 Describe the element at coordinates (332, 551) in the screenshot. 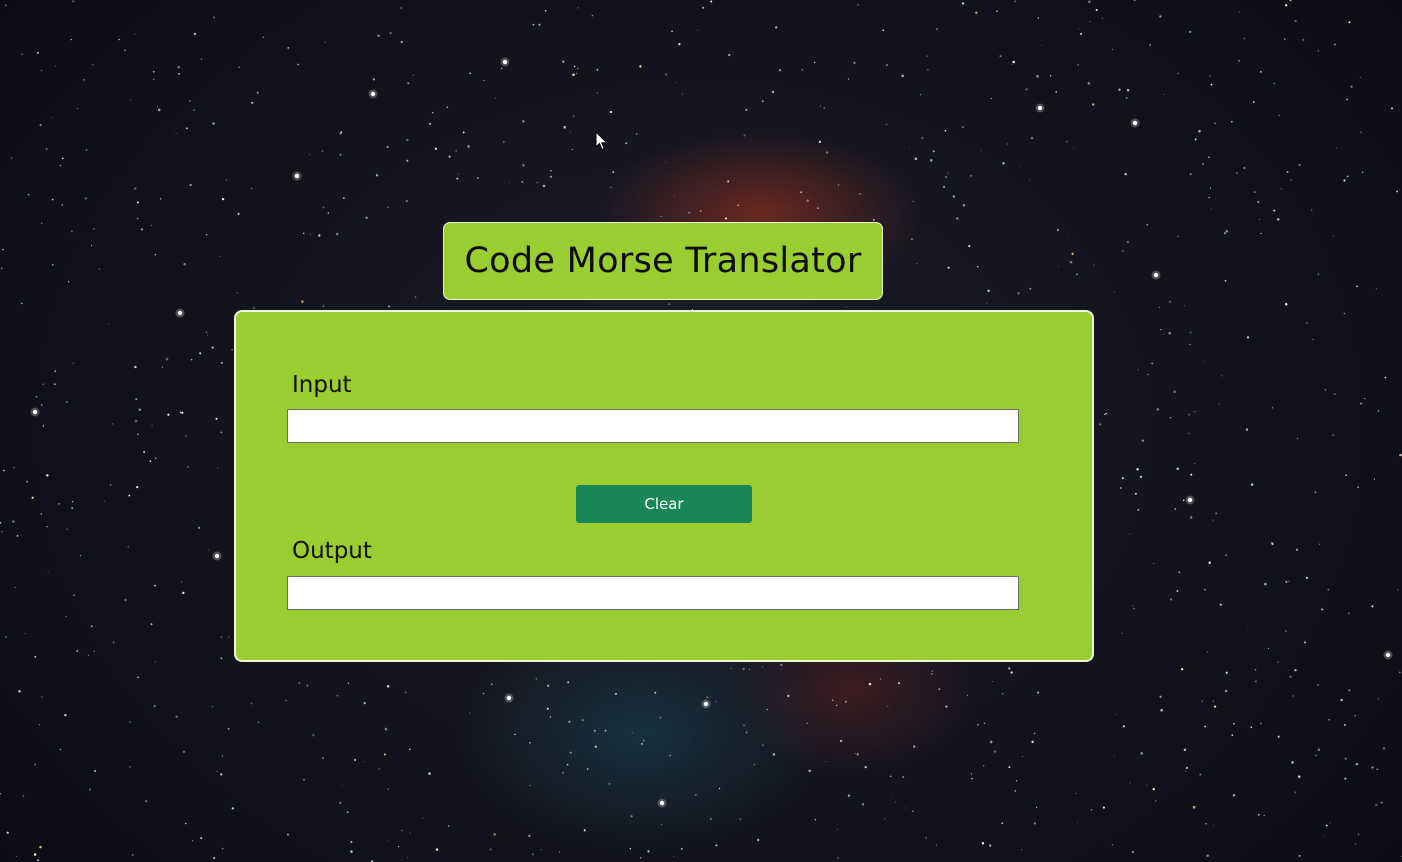

I see `output-label: Output` at that location.